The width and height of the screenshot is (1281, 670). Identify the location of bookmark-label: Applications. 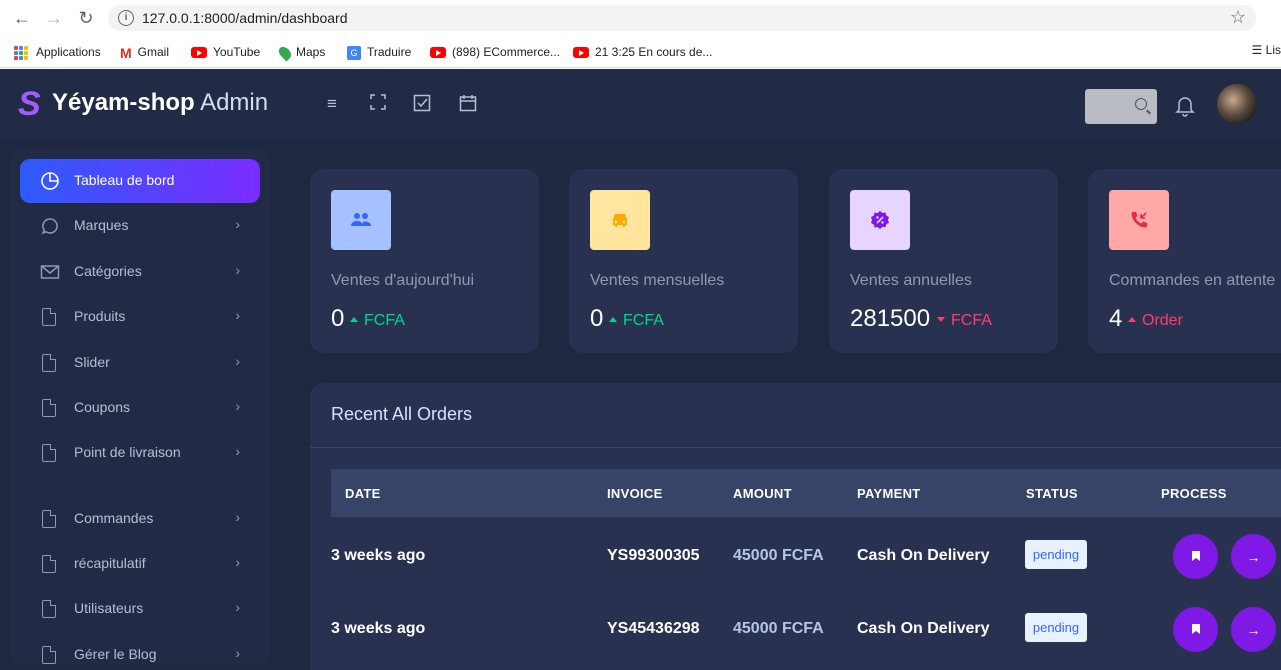
(68, 52).